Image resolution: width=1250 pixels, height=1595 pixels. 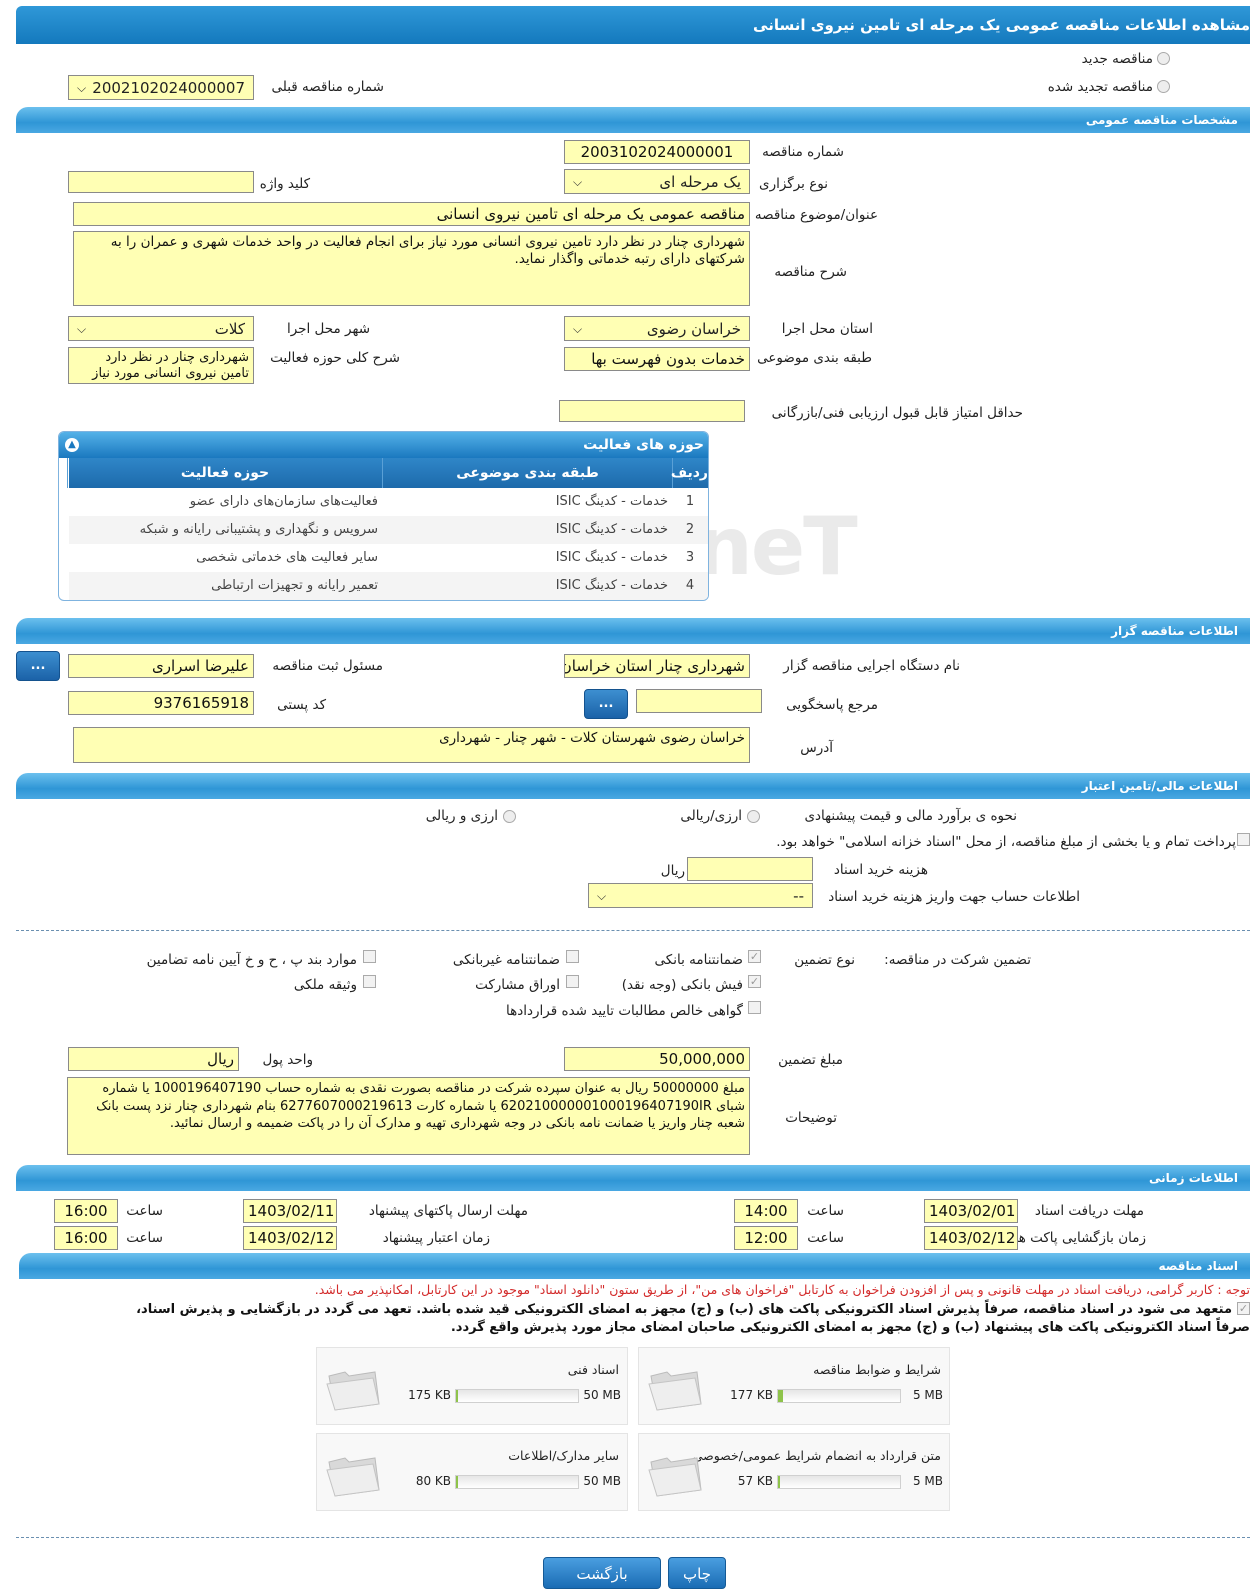 What do you see at coordinates (161, 666) in the screenshot?
I see `resp-field: علیرضا اسراری` at bounding box center [161, 666].